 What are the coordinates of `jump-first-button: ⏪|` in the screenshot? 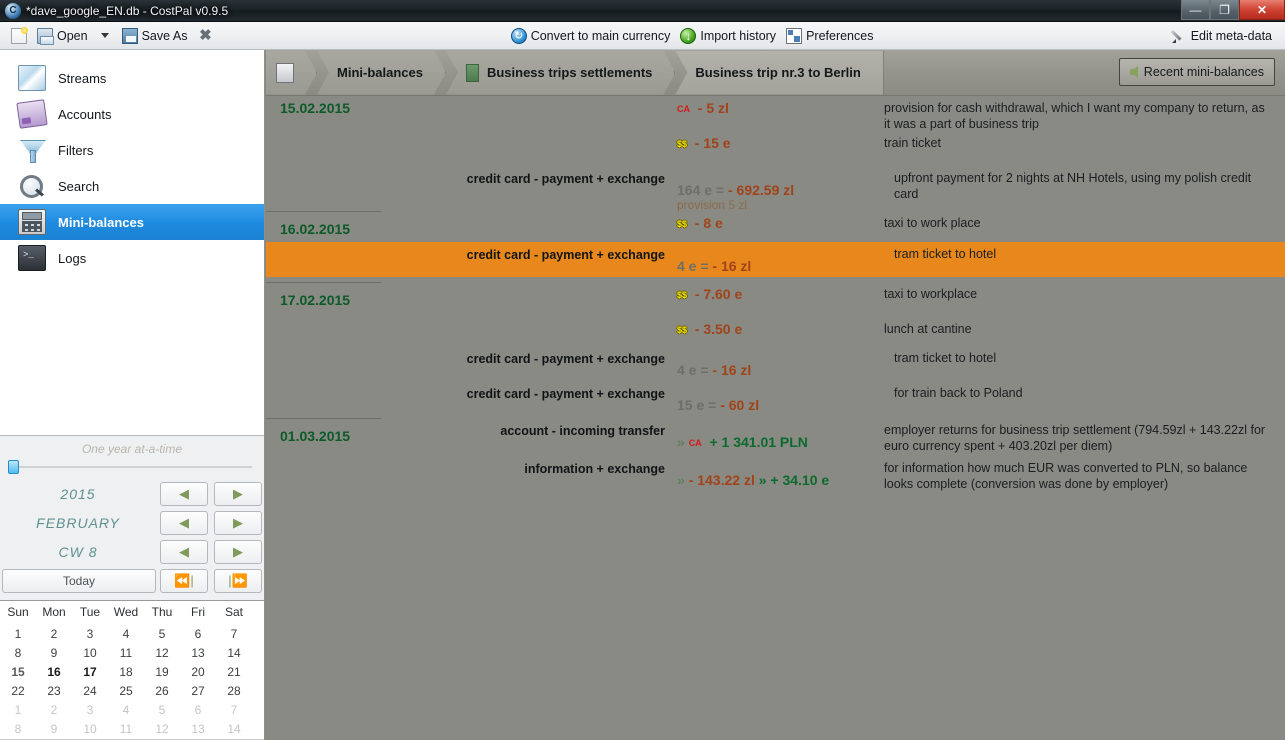 It's located at (184, 581).